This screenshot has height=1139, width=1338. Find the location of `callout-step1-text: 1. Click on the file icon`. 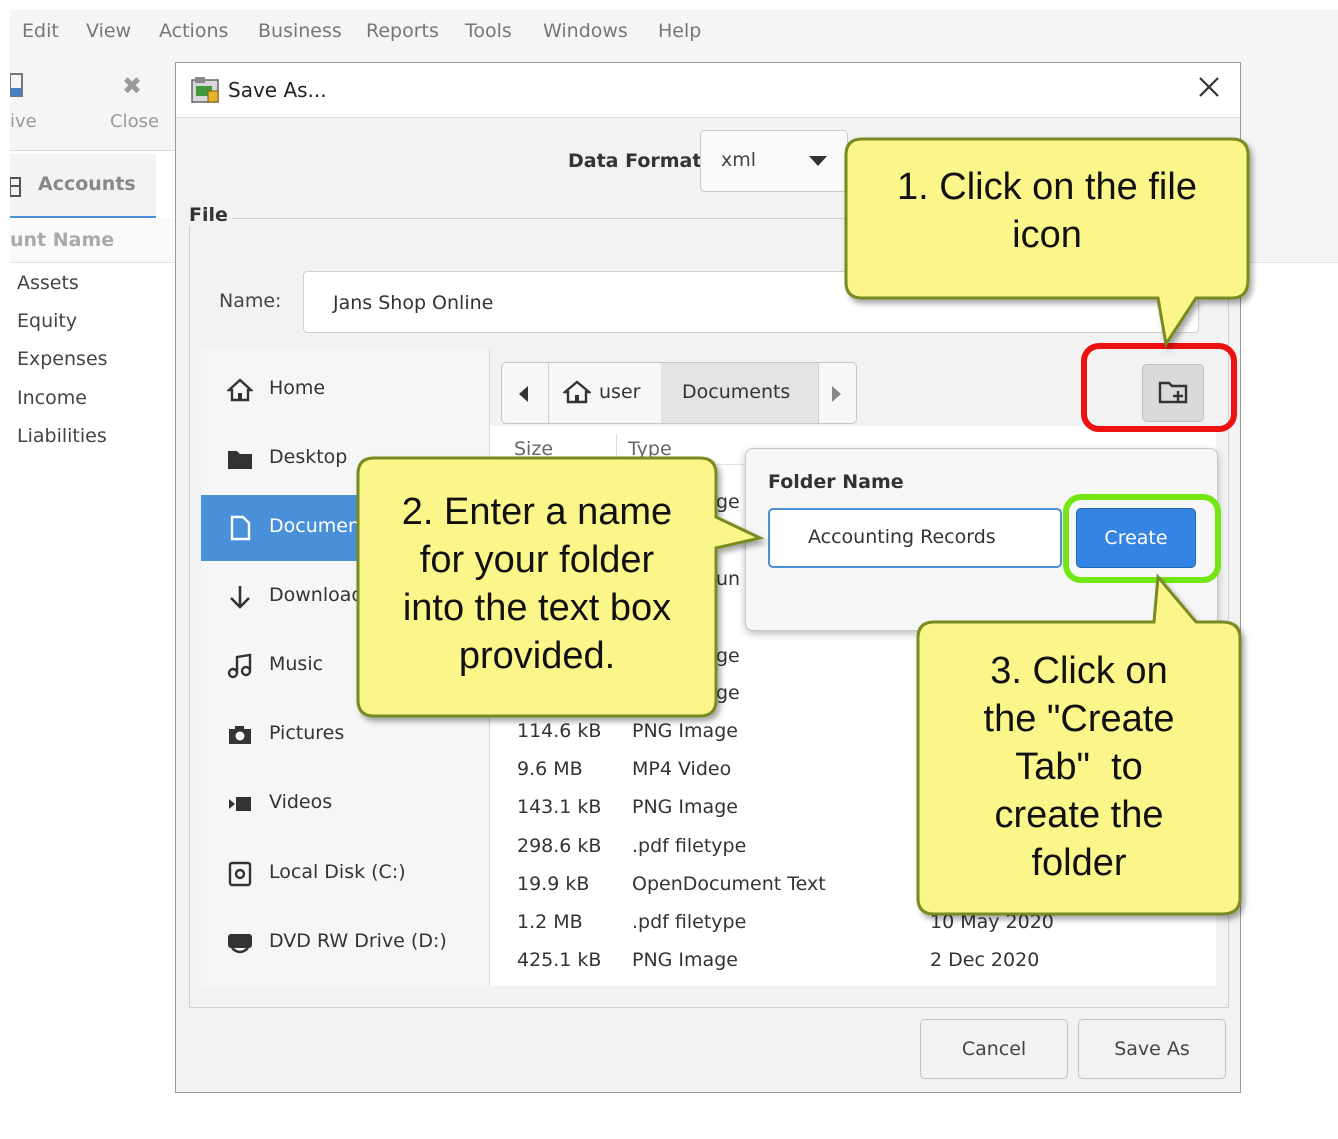

callout-step1-text: 1. Click on the file icon is located at coordinates (1047, 211).